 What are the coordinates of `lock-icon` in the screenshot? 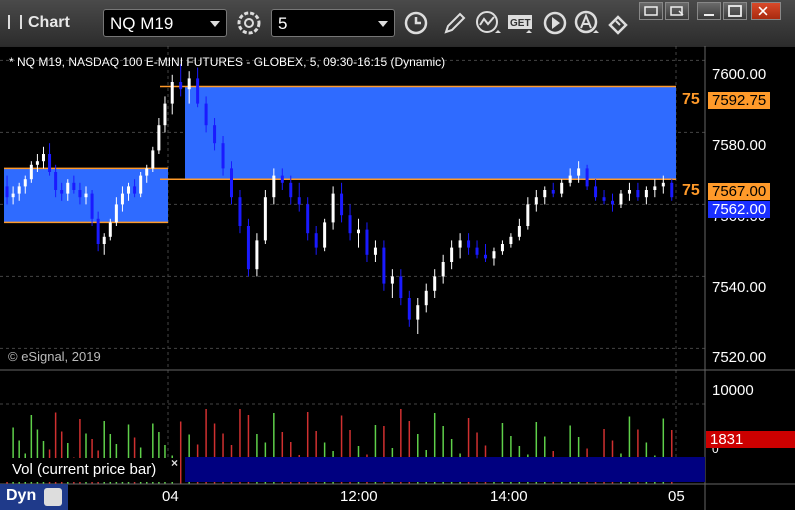 It's located at (53, 497).